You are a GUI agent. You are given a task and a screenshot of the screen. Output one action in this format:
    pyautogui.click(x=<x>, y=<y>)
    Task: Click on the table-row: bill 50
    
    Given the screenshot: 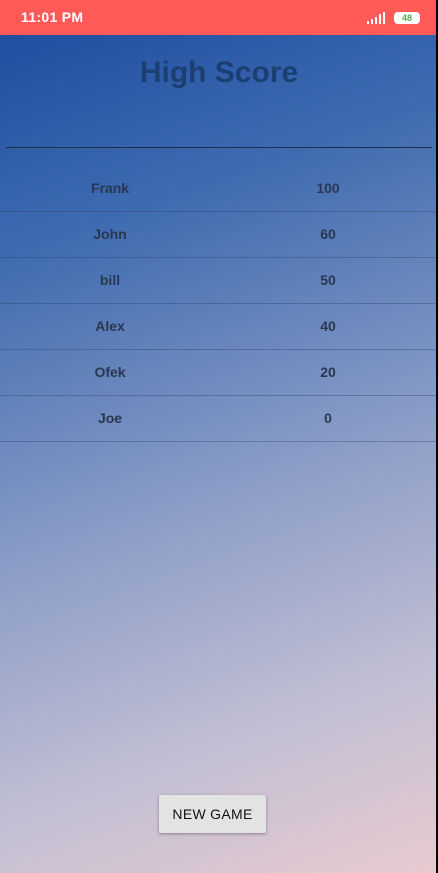 What is the action you would take?
    pyautogui.click(x=219, y=281)
    